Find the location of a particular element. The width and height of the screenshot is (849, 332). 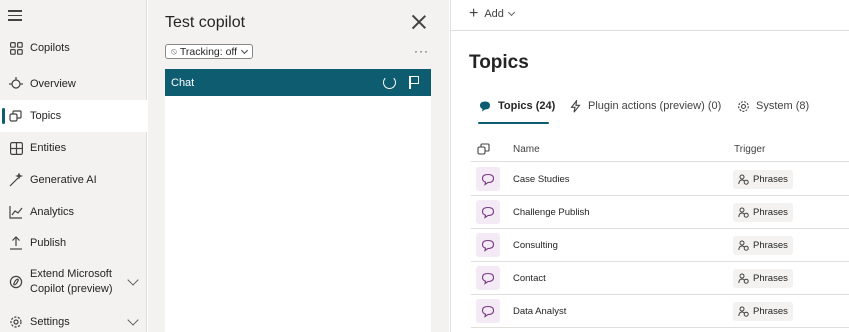

nav-item-analytics: Analytics is located at coordinates (73, 212).